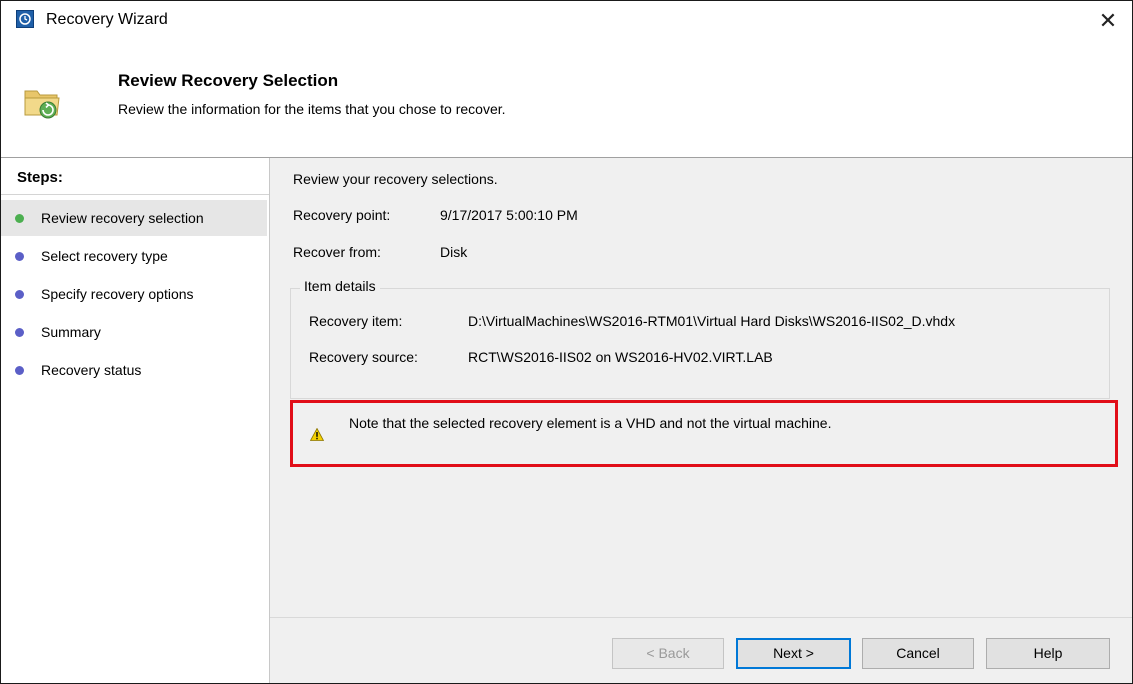 The width and height of the screenshot is (1133, 684). I want to click on item-details-legend: Item details, so click(340, 286).